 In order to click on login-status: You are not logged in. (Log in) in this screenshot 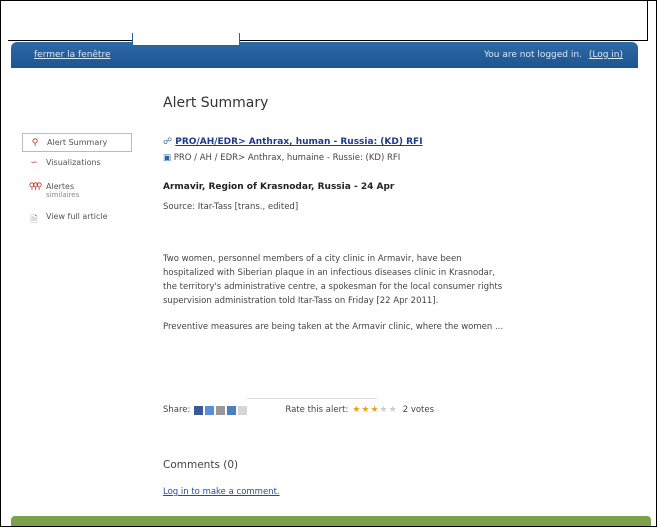, I will do `click(553, 55)`.